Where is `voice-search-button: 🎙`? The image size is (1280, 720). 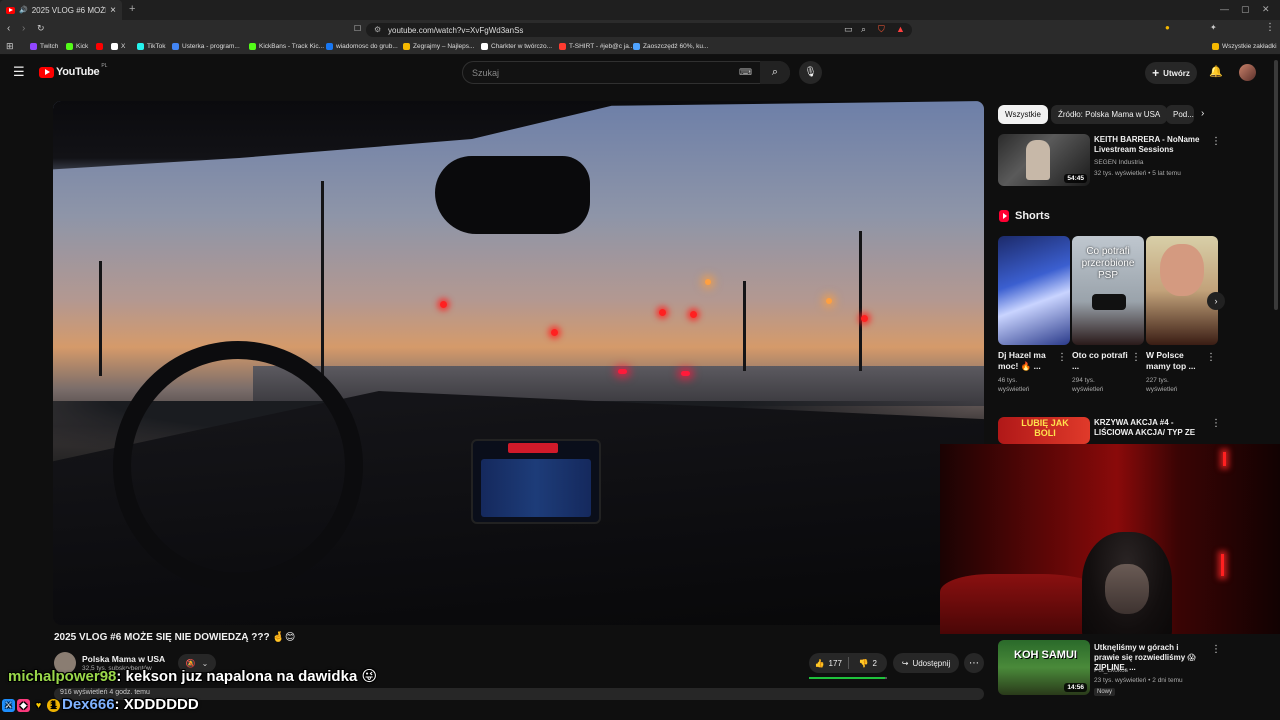
voice-search-button: 🎙 is located at coordinates (810, 72).